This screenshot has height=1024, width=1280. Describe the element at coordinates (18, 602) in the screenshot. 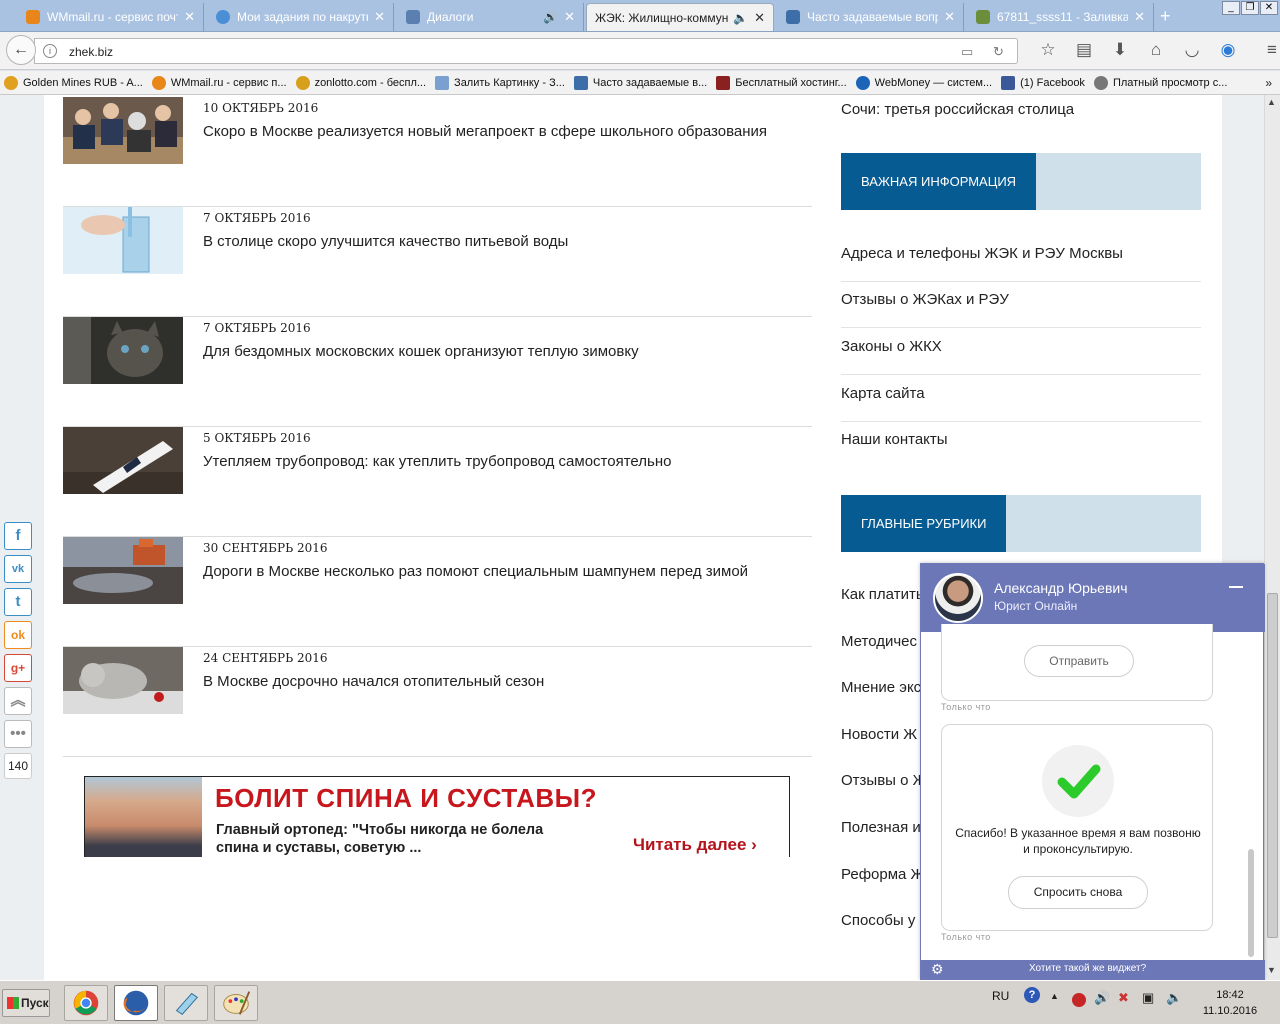

I see `twitter-share-icon: t` at that location.